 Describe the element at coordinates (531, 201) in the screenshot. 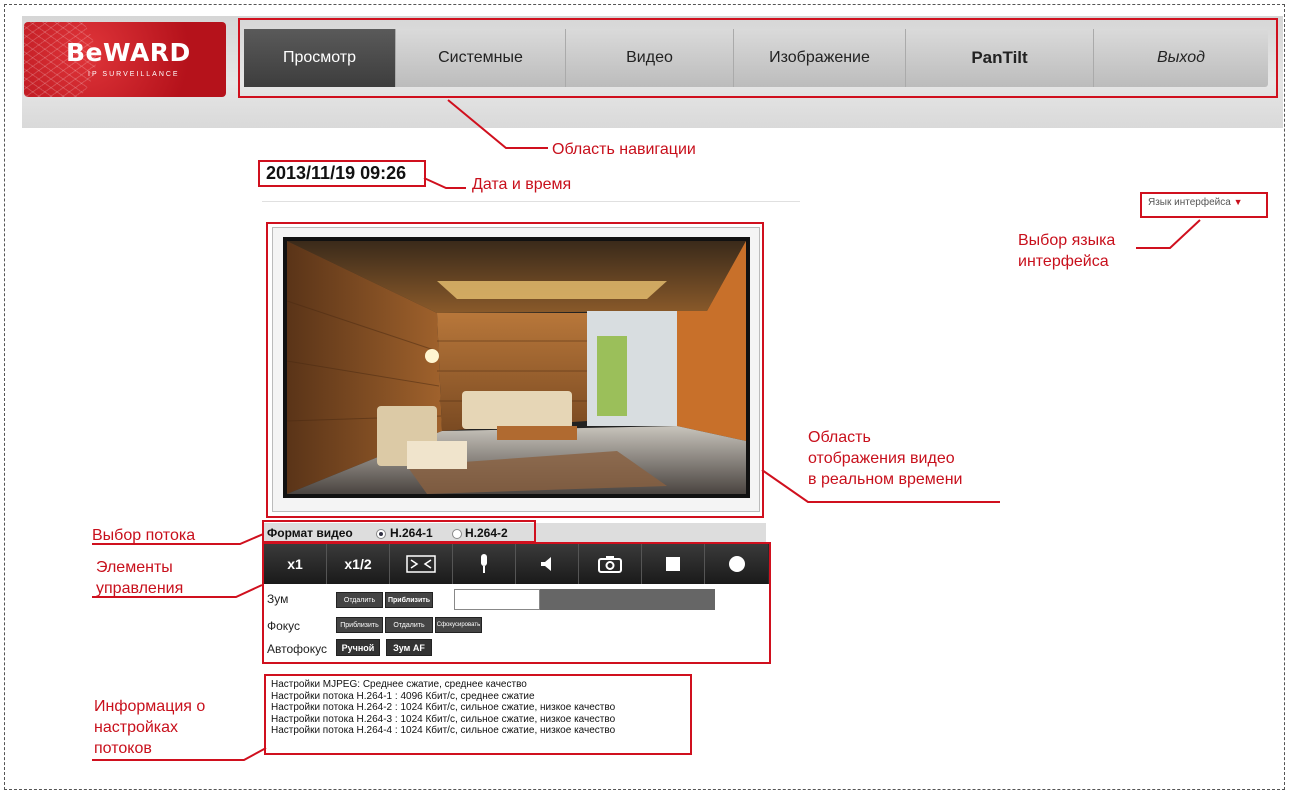

I see `divider` at that location.